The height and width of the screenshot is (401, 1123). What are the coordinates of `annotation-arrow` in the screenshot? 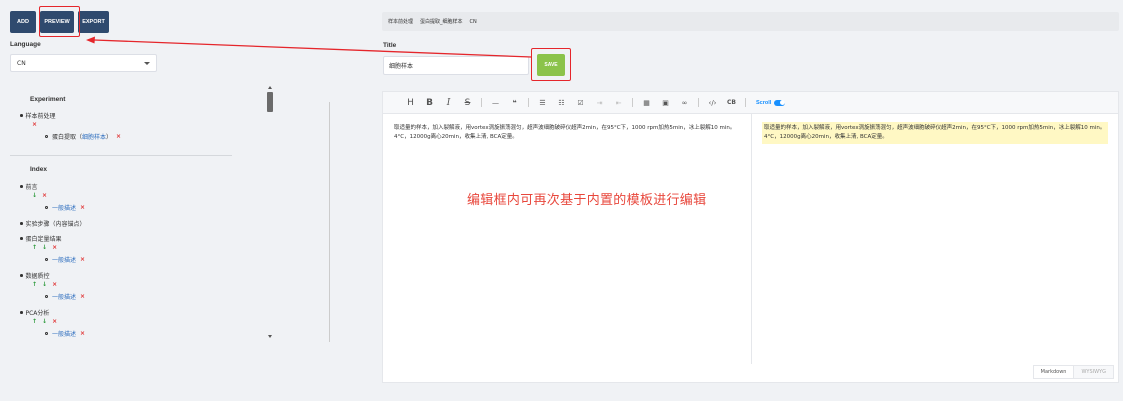 It's located at (309, 47).